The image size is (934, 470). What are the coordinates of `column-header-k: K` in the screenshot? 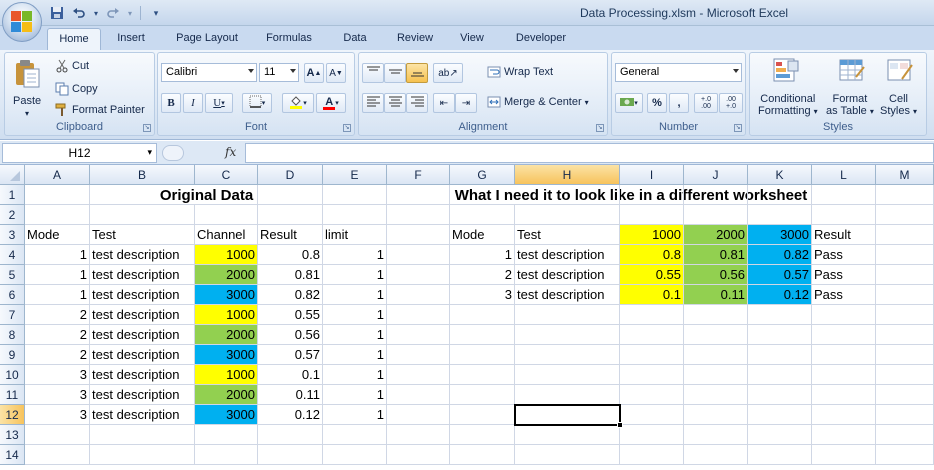 It's located at (780, 175).